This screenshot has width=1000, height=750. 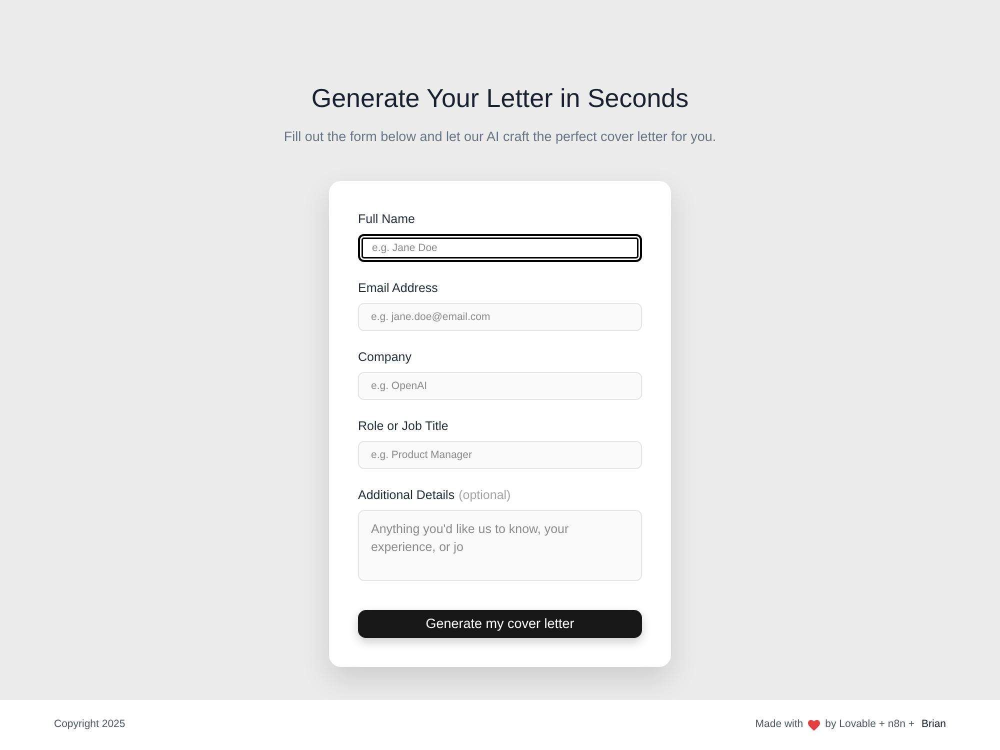 What do you see at coordinates (90, 724) in the screenshot?
I see `copyright-text: Copyright 2025` at bounding box center [90, 724].